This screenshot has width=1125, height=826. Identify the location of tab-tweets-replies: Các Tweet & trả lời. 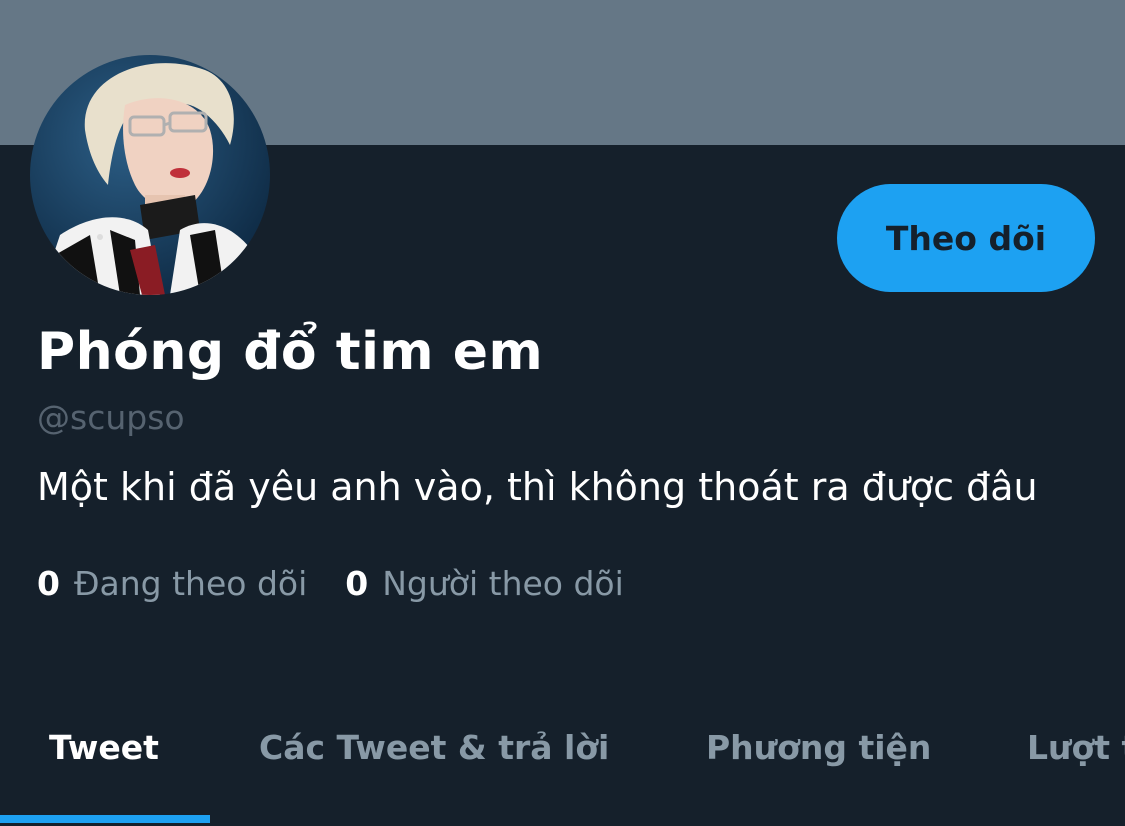
(430, 763).